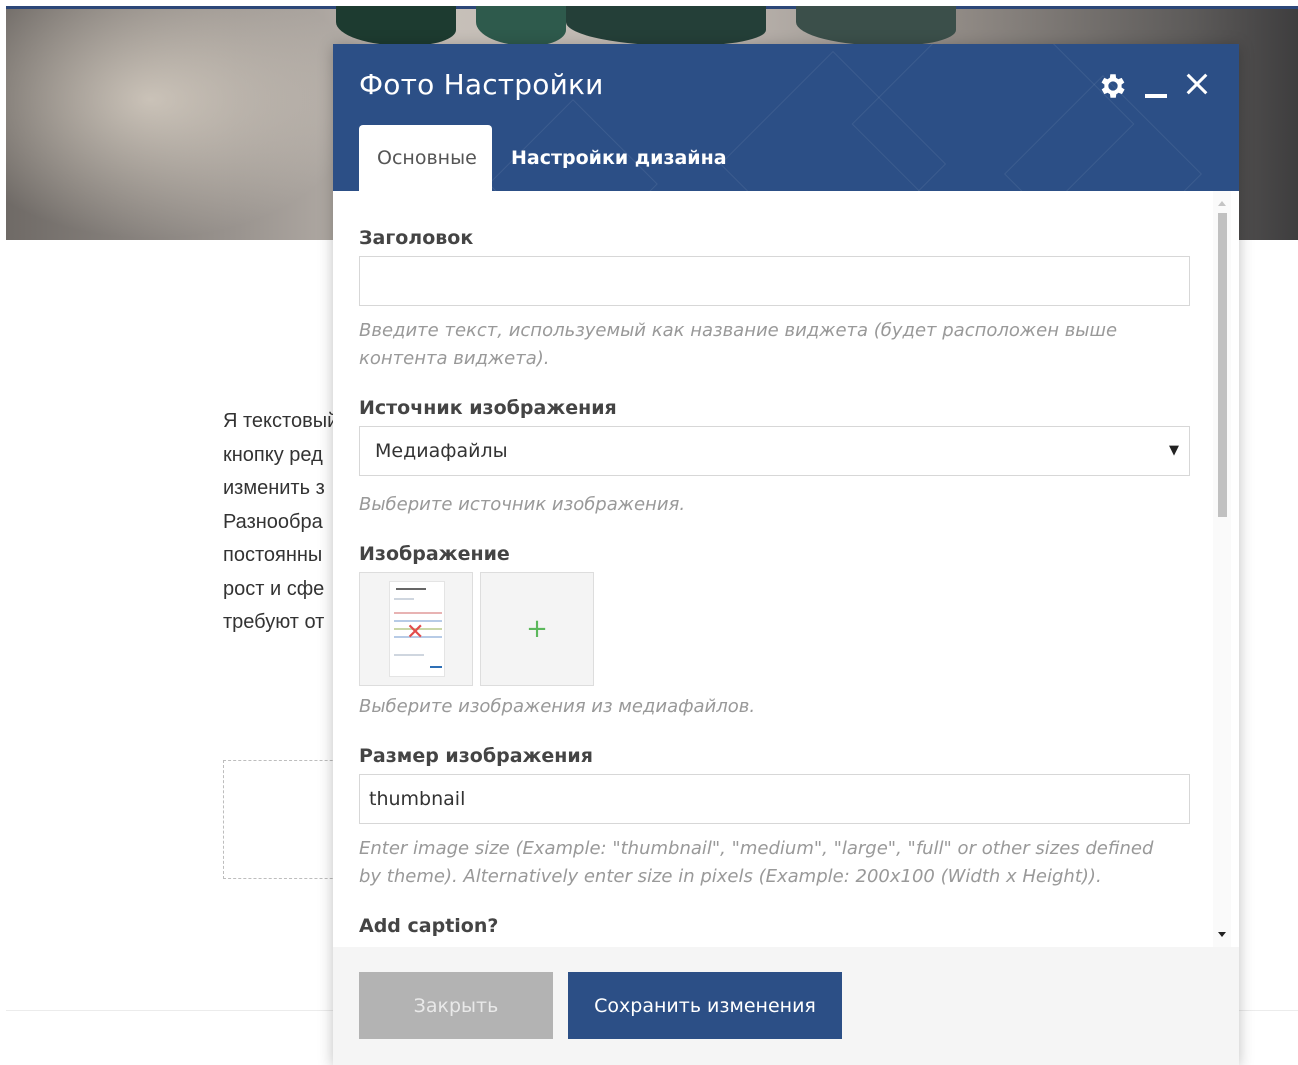 The height and width of the screenshot is (1065, 1298). I want to click on plus-icon: +, so click(537, 629).